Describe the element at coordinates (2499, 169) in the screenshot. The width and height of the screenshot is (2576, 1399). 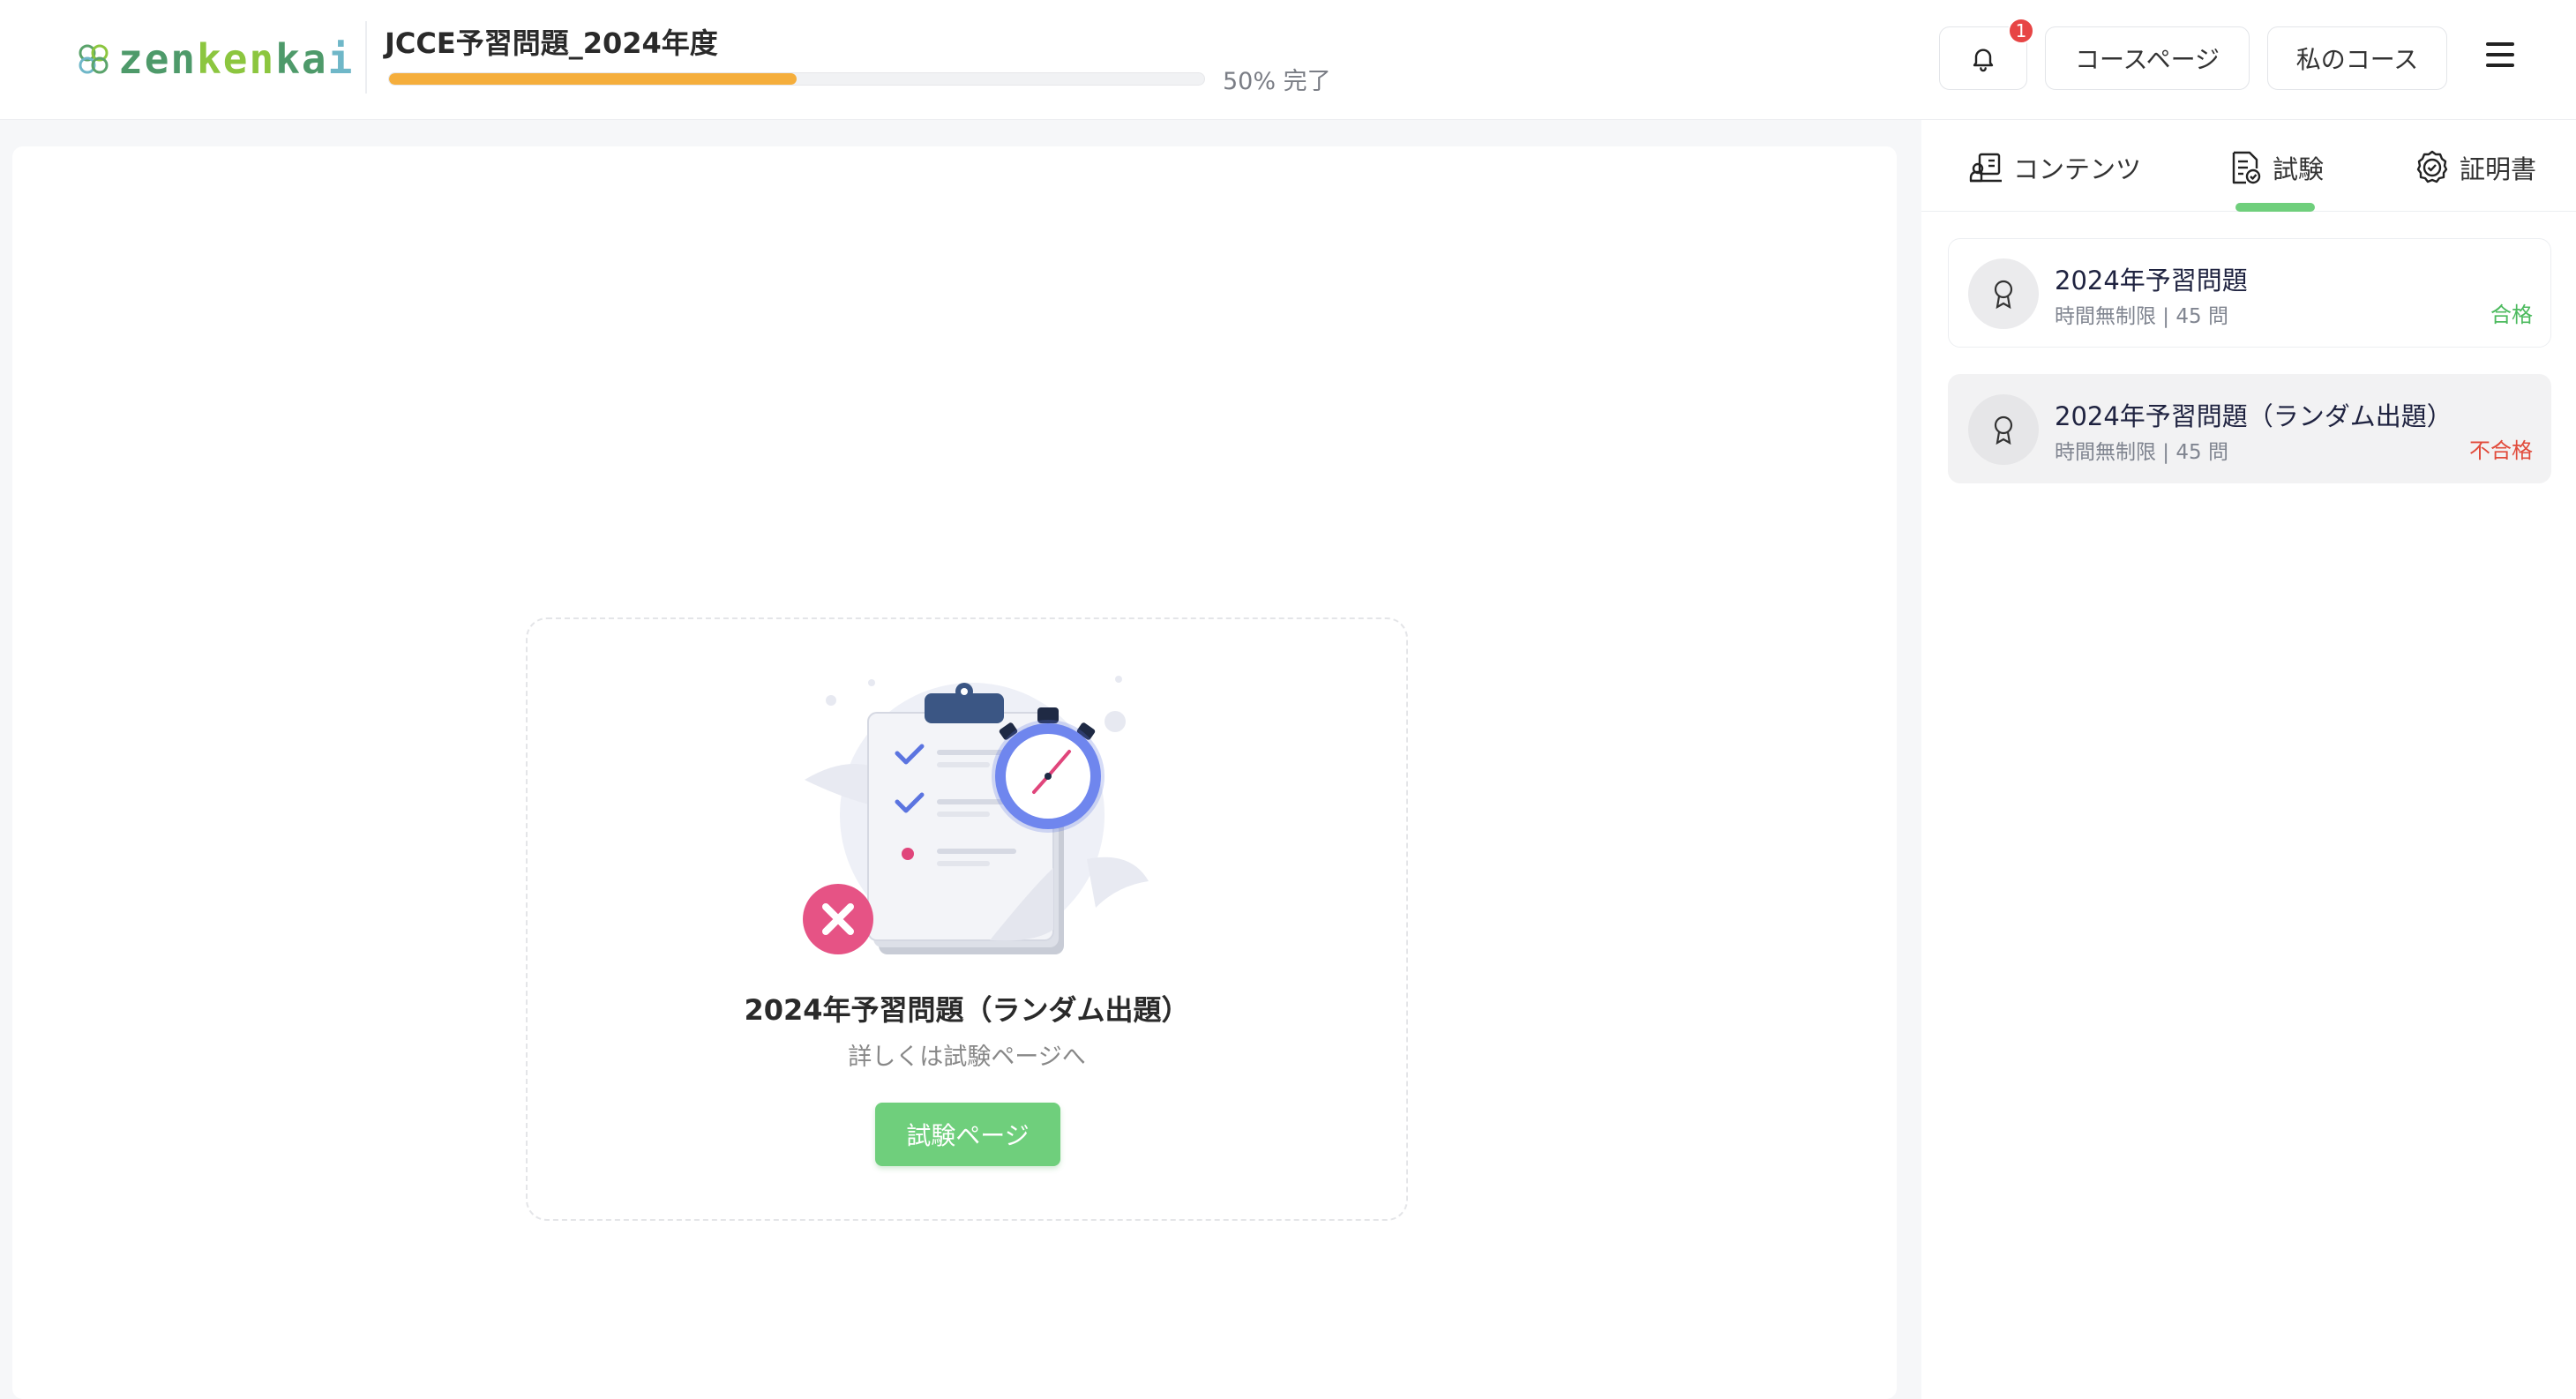
I see `tab-certificate-label: 証明書` at that location.